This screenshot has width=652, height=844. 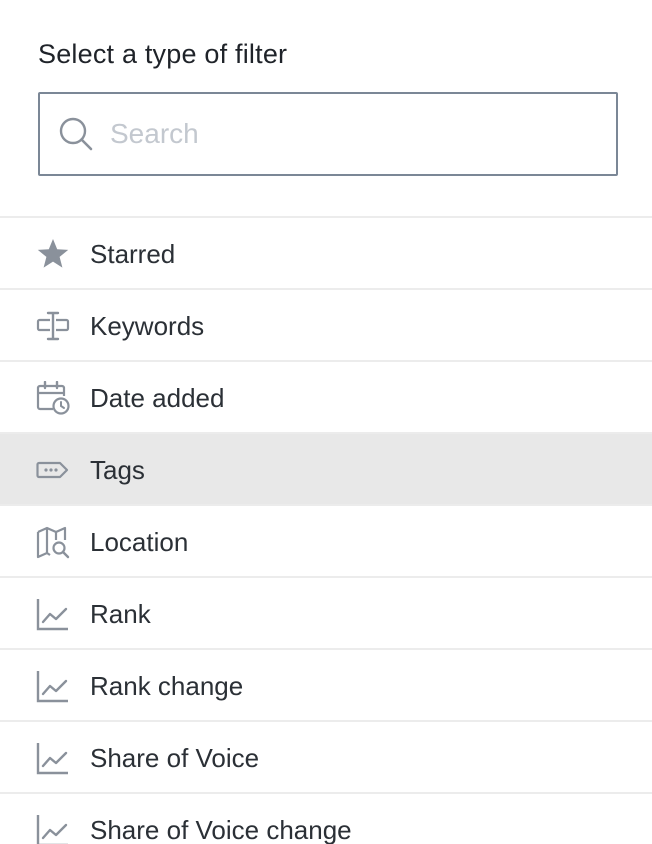 I want to click on filter-item-label: Date added, so click(x=157, y=398).